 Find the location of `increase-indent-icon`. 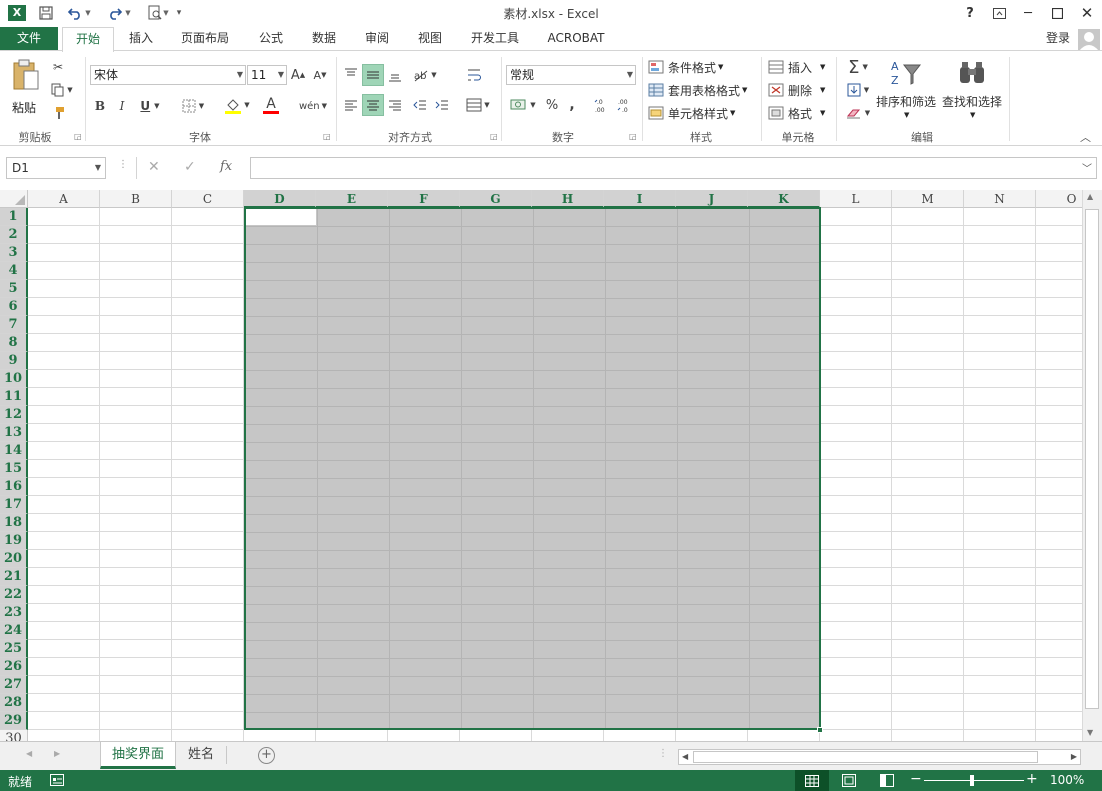

increase-indent-icon is located at coordinates (442, 105).